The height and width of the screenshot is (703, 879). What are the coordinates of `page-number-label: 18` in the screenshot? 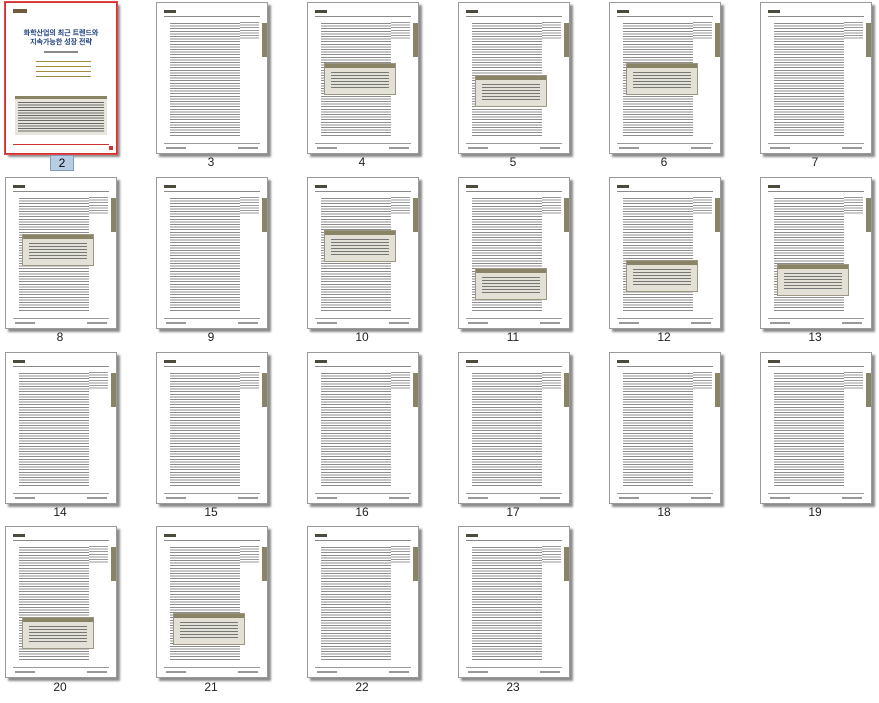 It's located at (664, 512).